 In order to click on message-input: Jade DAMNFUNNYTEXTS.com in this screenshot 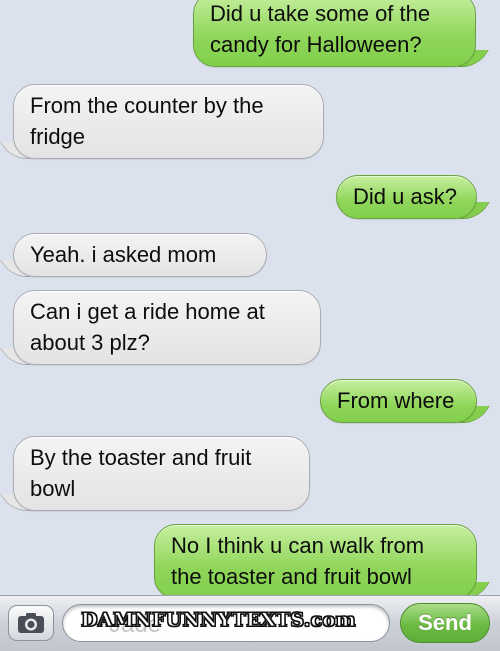, I will do `click(226, 623)`.